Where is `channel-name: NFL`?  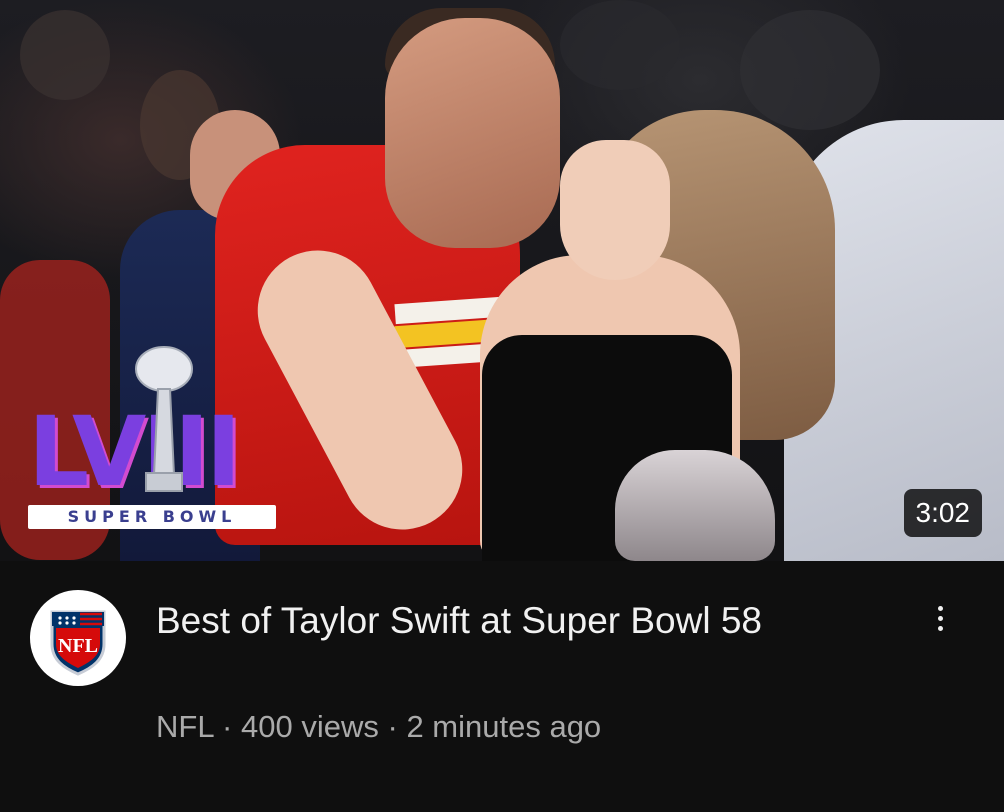 channel-name: NFL is located at coordinates (184, 726).